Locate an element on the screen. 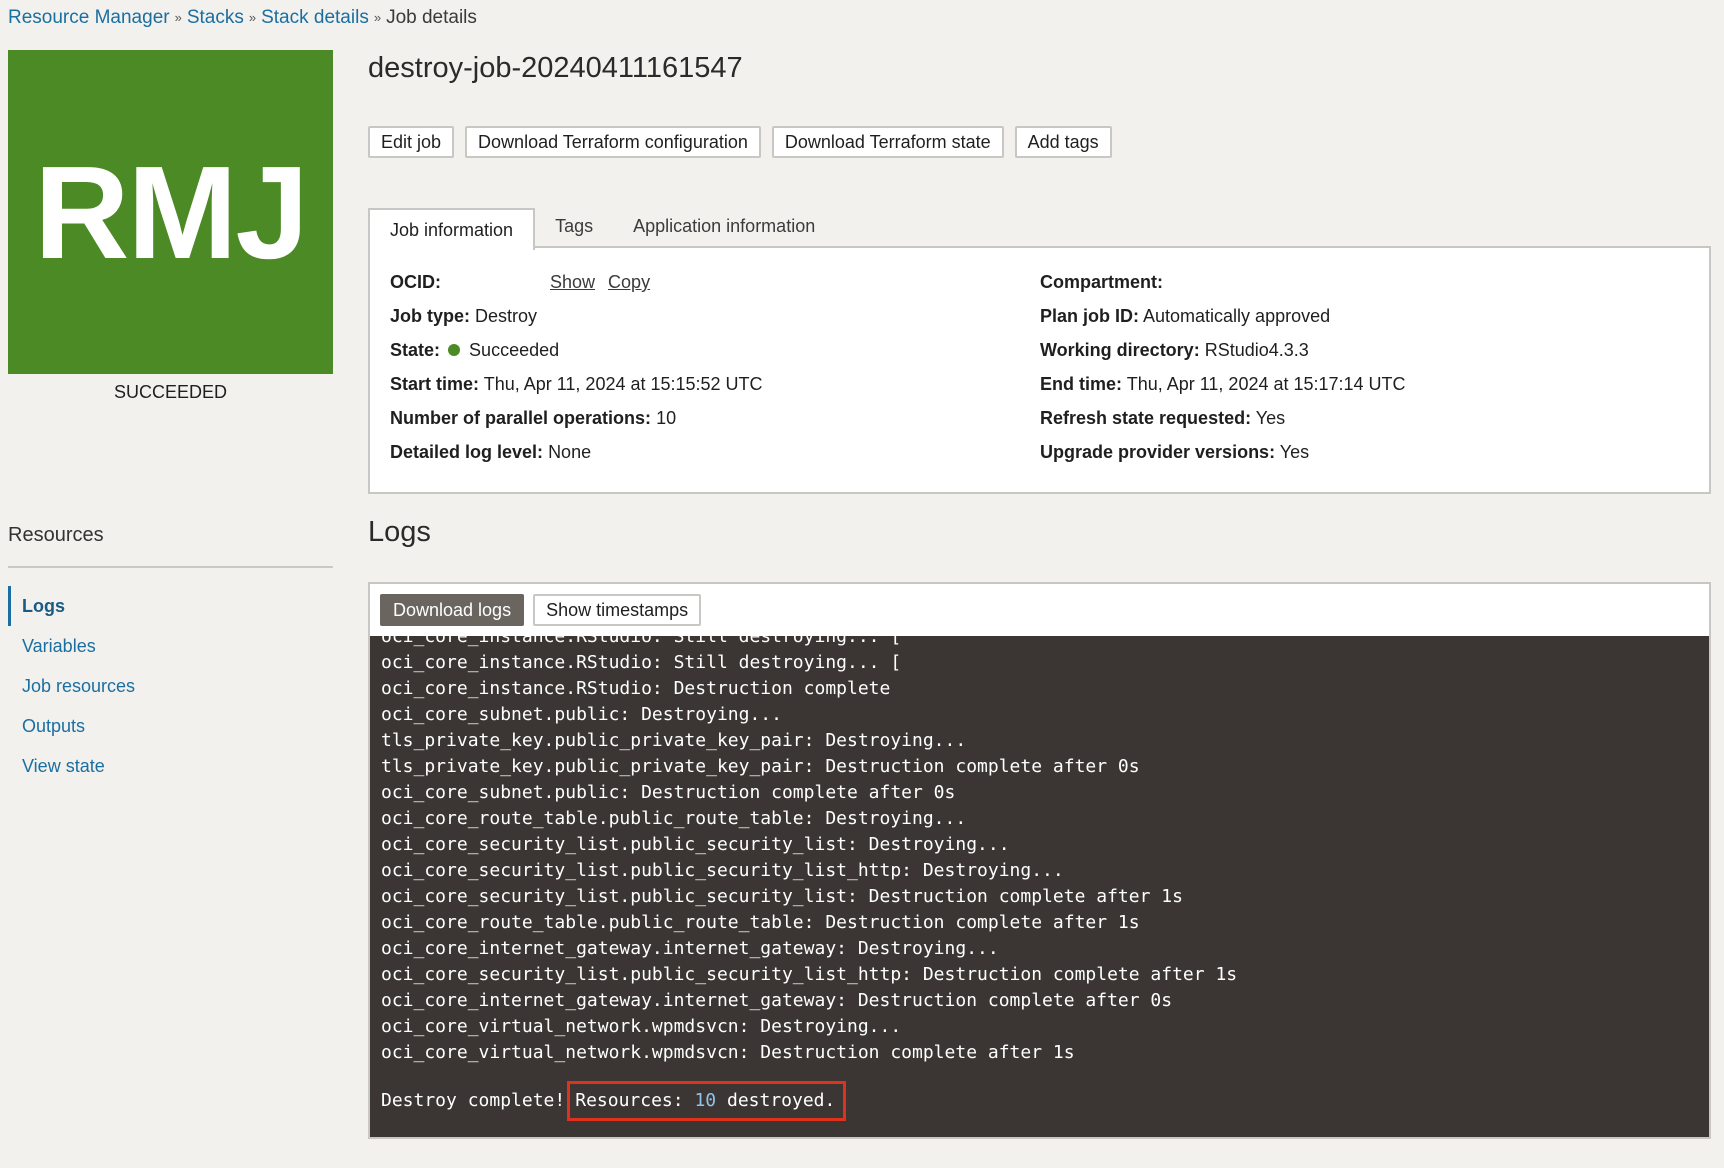 The width and height of the screenshot is (1724, 1168). parallel-ops-value: 10 is located at coordinates (666, 418).